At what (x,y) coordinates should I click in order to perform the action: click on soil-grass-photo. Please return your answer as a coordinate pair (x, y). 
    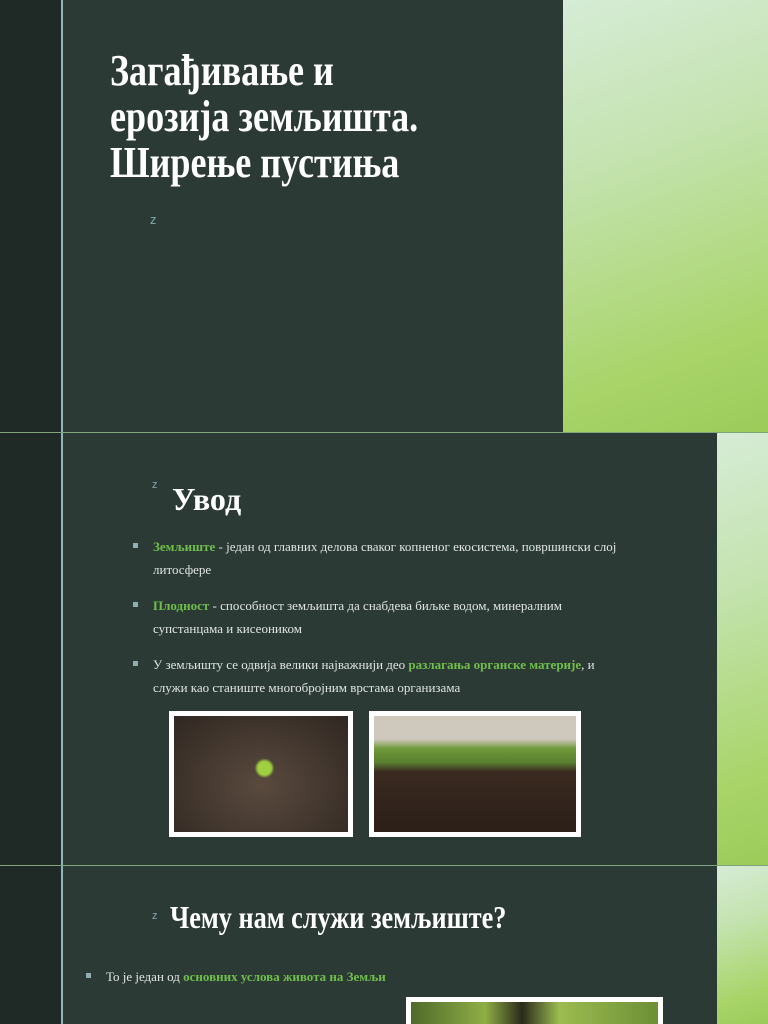
    Looking at the image, I should click on (475, 774).